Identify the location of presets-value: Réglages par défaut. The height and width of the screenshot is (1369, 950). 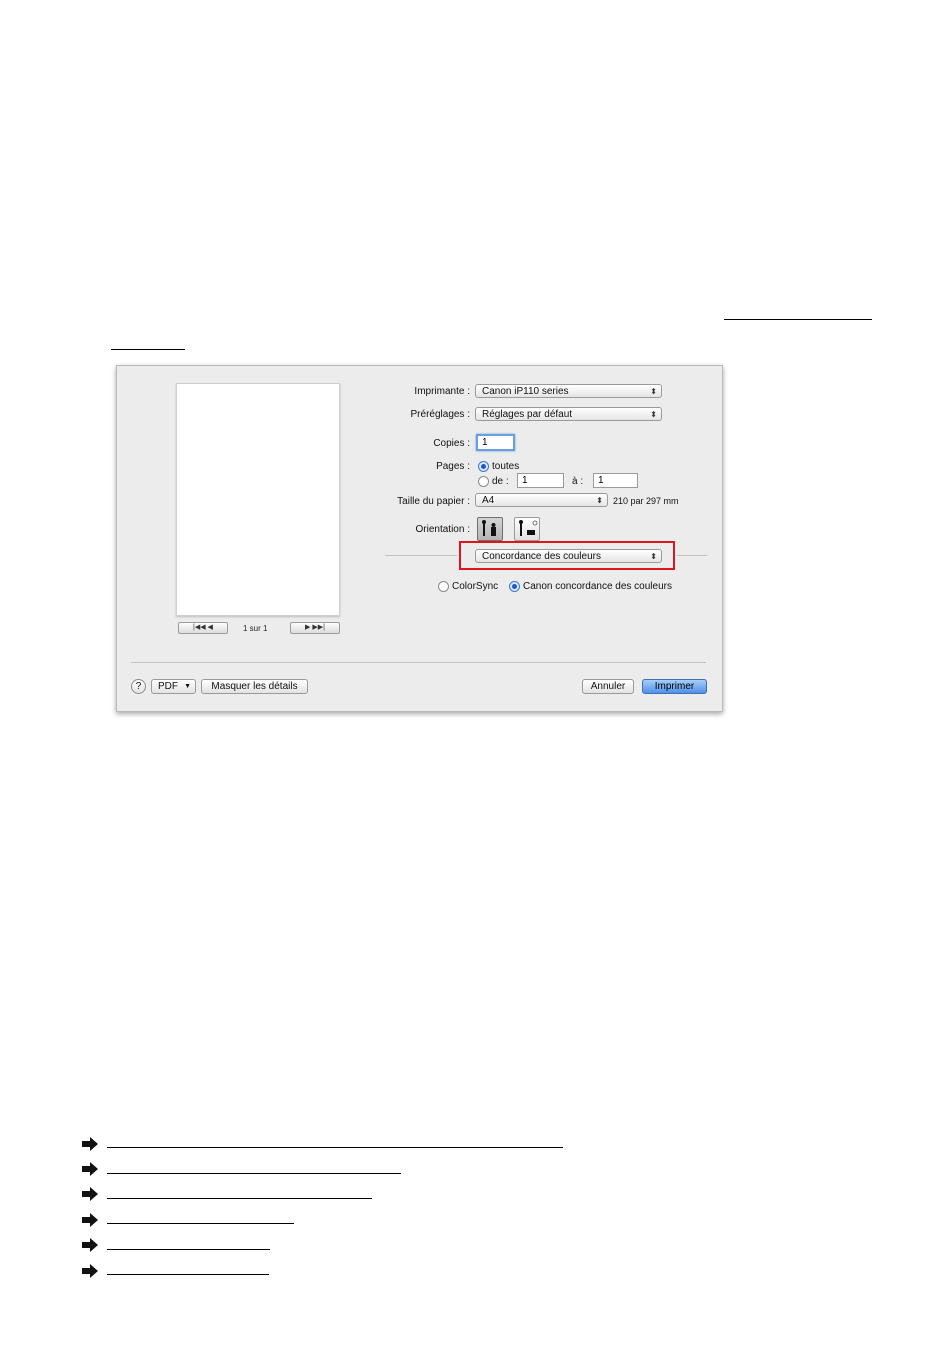
(527, 414).